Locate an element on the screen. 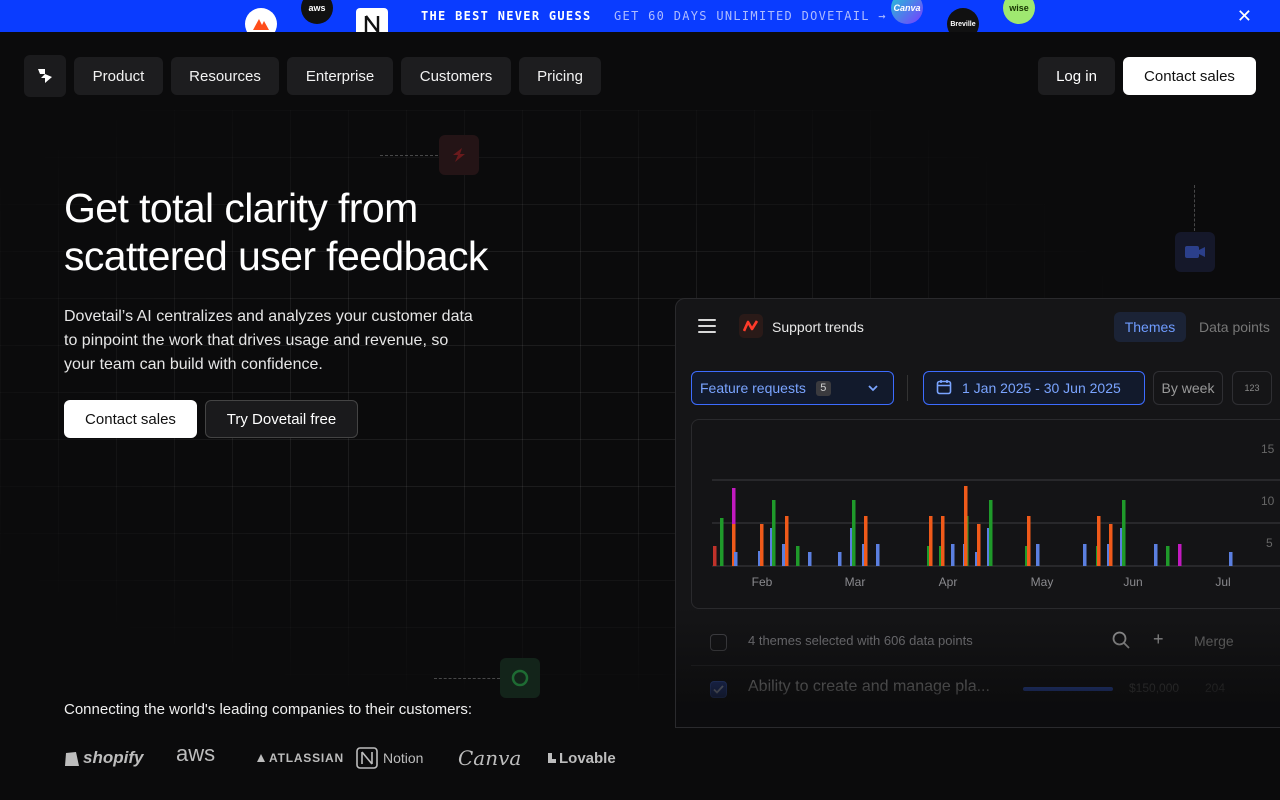 The width and height of the screenshot is (1280, 800). bar-chart: Feb Mar Apr May Jun Jul is located at coordinates (996, 534).